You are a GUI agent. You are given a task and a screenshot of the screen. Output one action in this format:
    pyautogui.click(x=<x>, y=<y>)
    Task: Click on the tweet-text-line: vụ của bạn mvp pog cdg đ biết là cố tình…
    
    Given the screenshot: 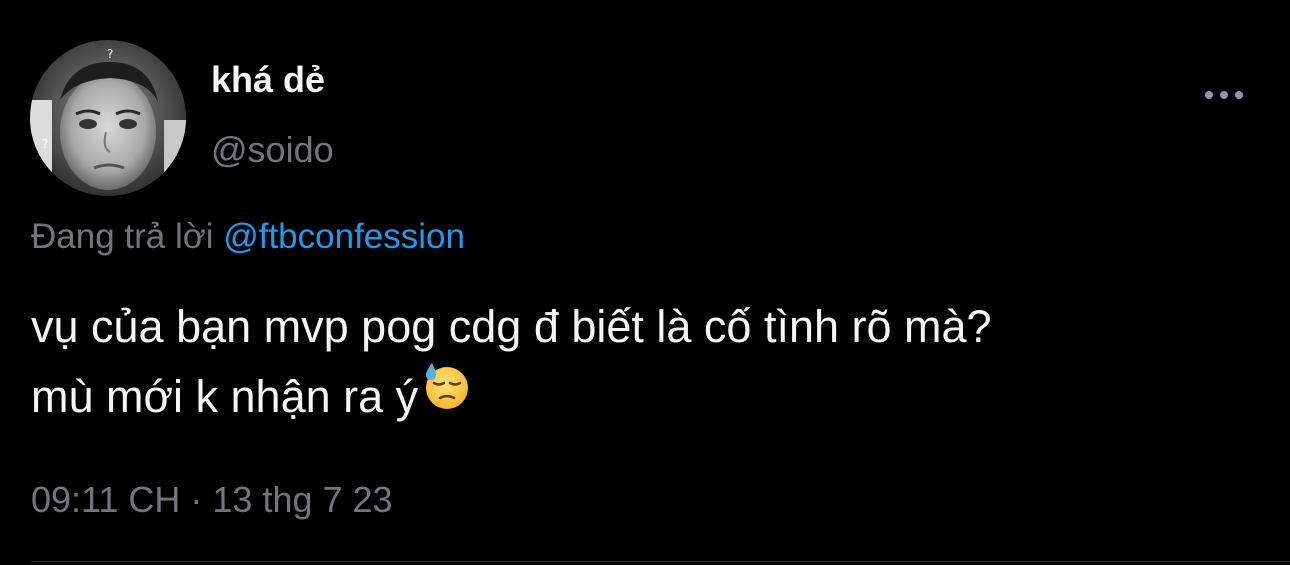 What is the action you would take?
    pyautogui.click(x=511, y=326)
    